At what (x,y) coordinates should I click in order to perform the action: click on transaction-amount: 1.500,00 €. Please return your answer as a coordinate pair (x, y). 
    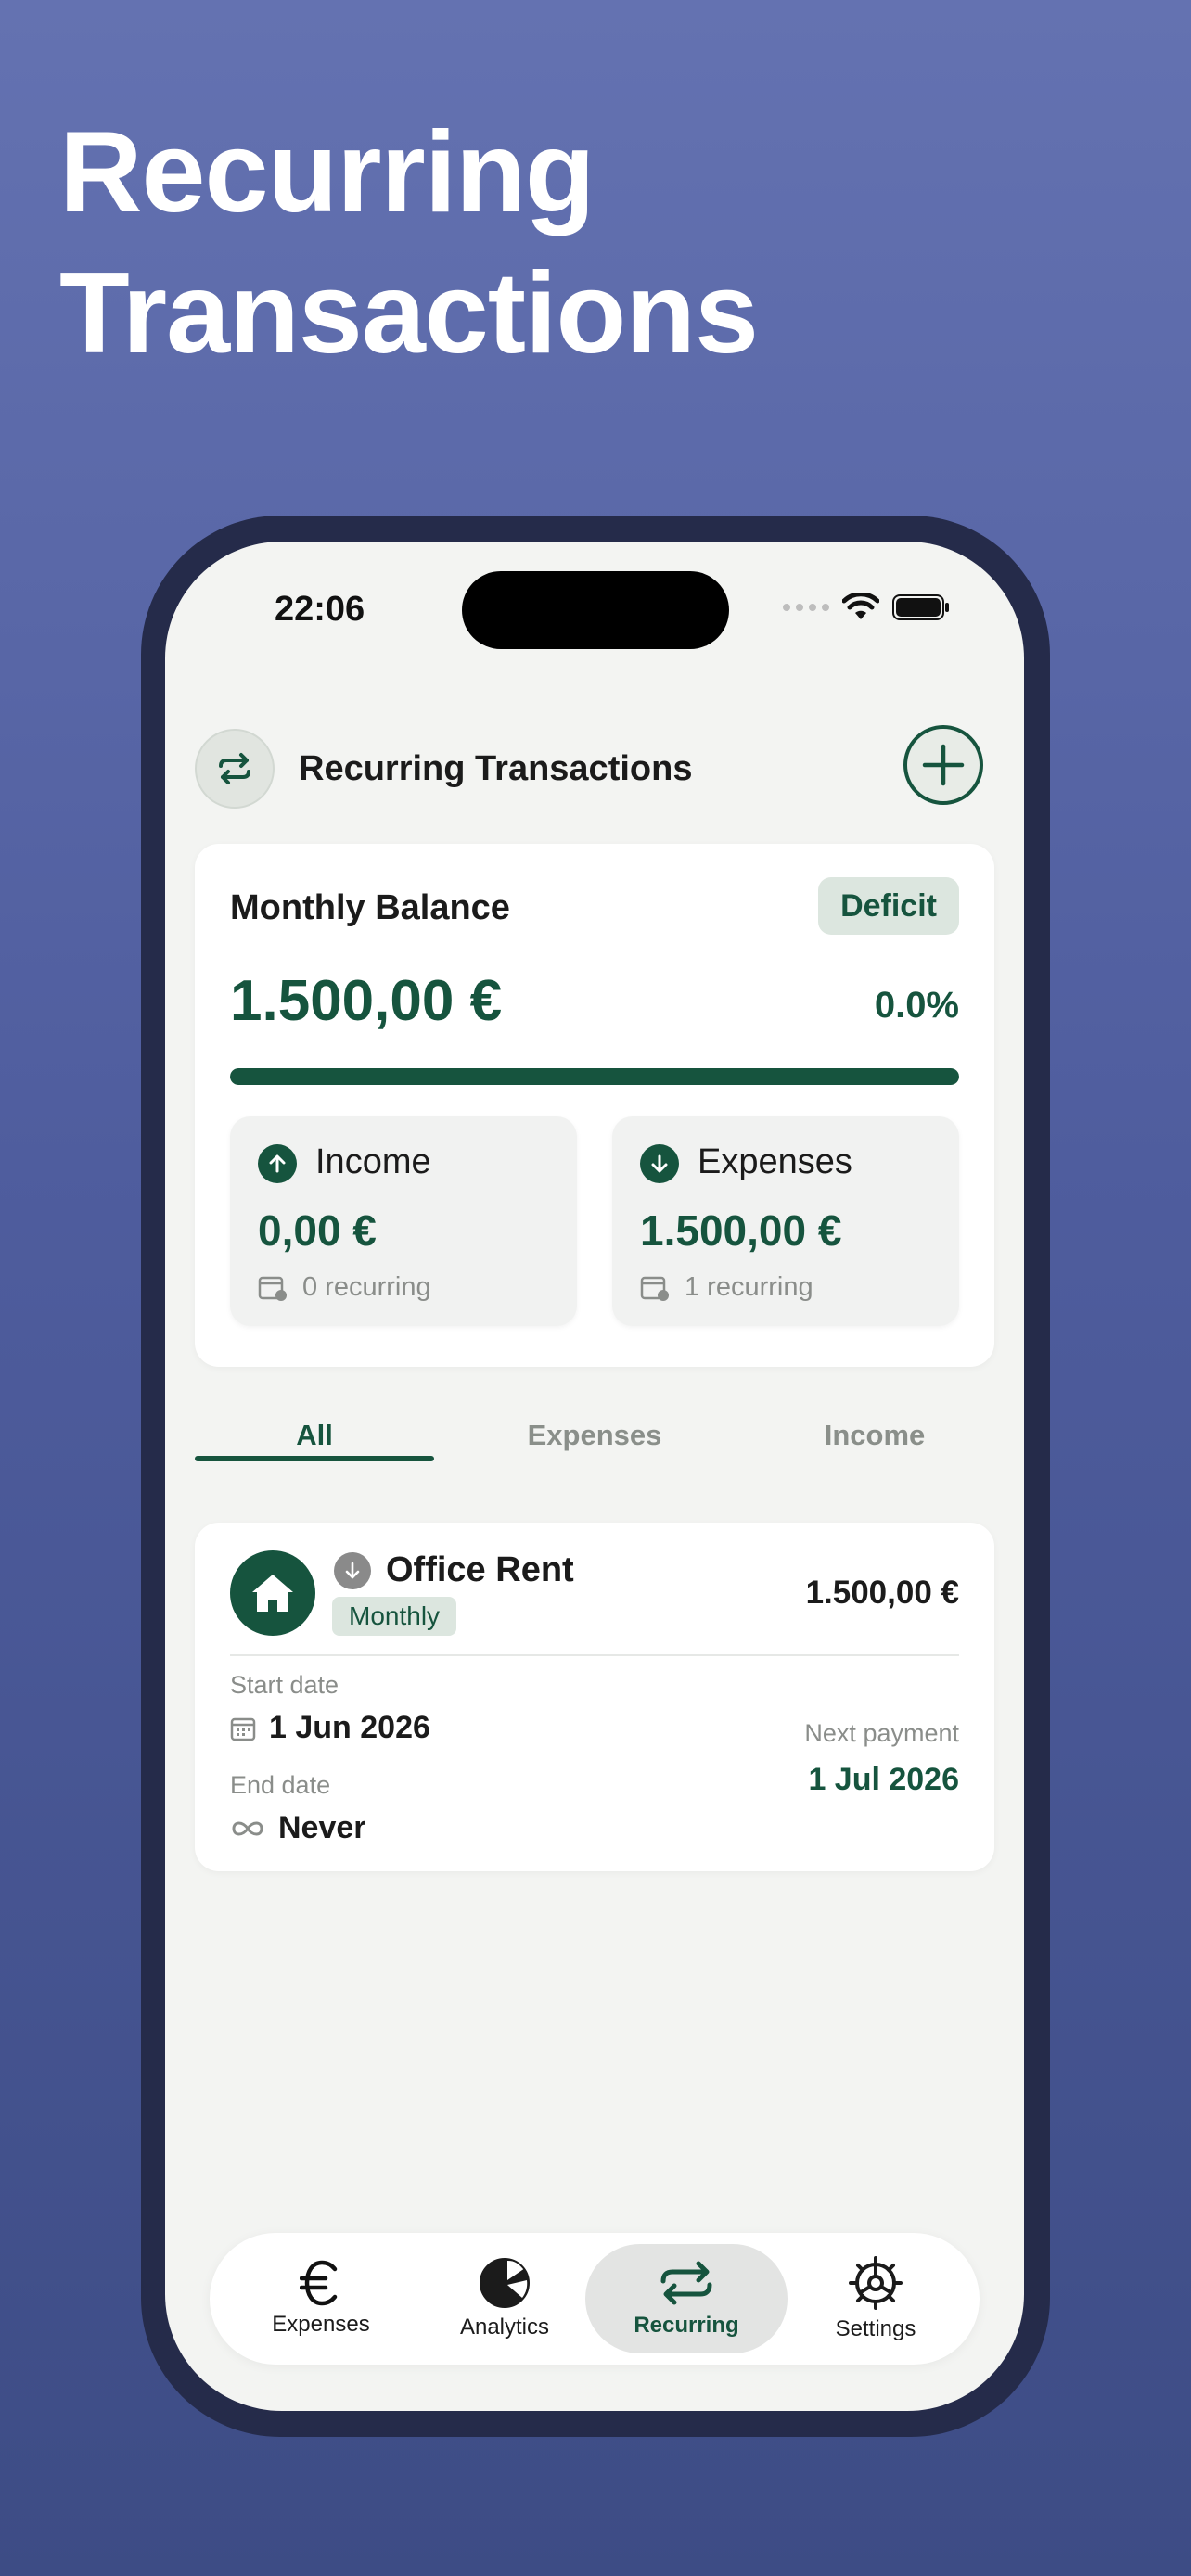
    Looking at the image, I should click on (882, 1593).